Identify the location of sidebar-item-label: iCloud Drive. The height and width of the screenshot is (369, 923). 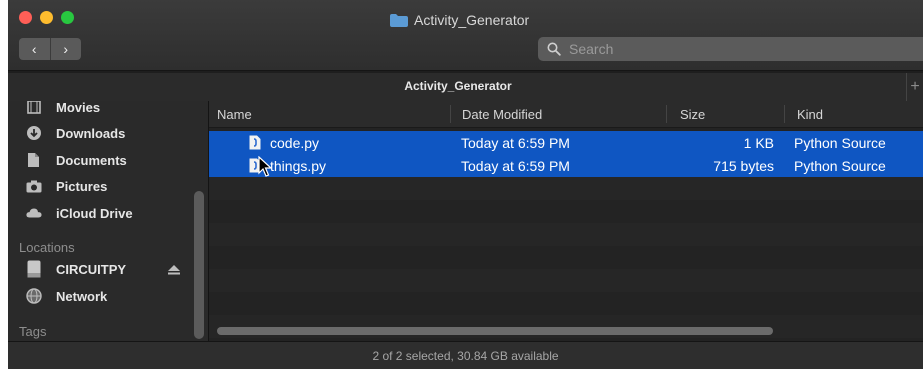
(94, 213).